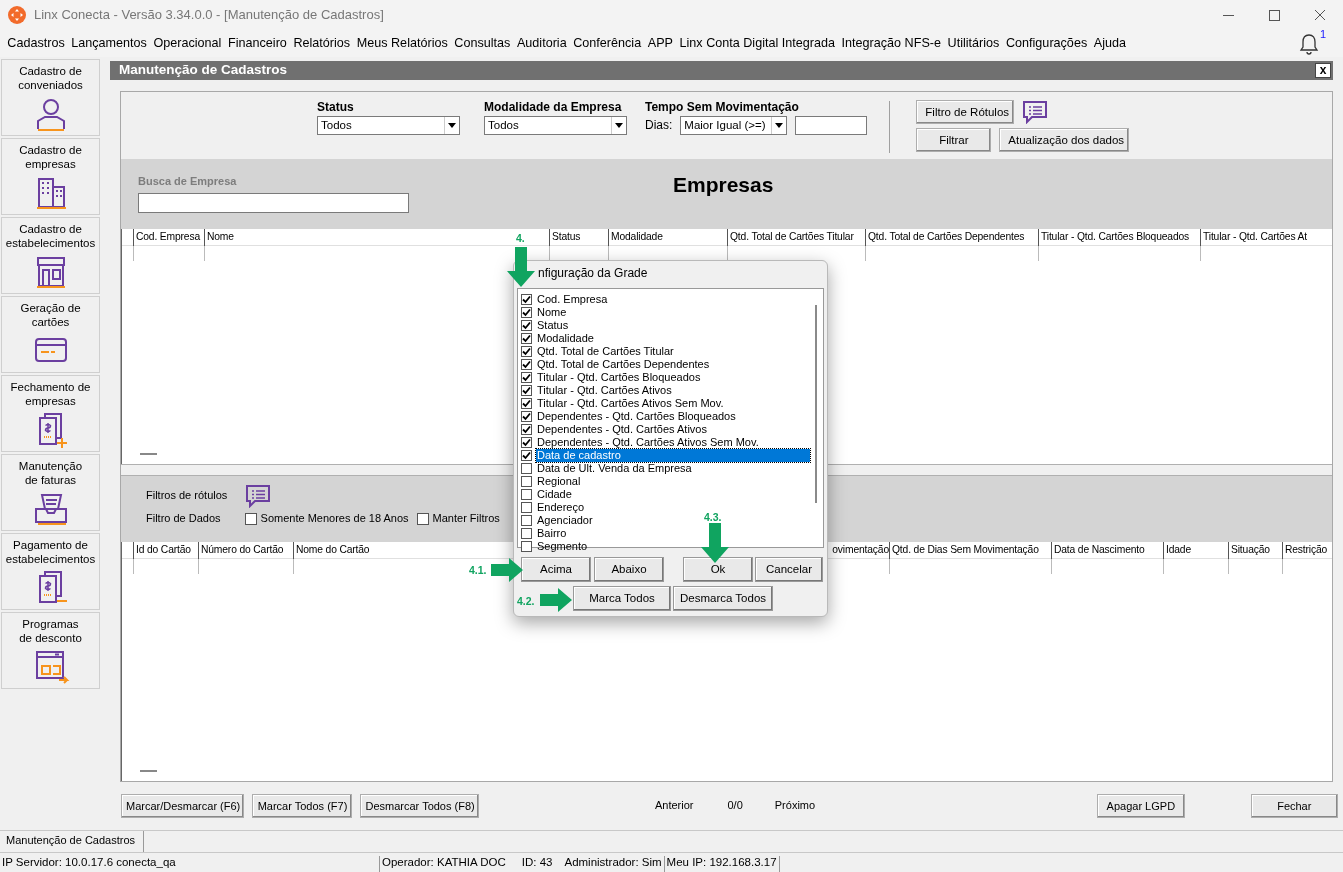 The height and width of the screenshot is (872, 1343). What do you see at coordinates (1046, 43) in the screenshot?
I see `menu-item: Configurações` at bounding box center [1046, 43].